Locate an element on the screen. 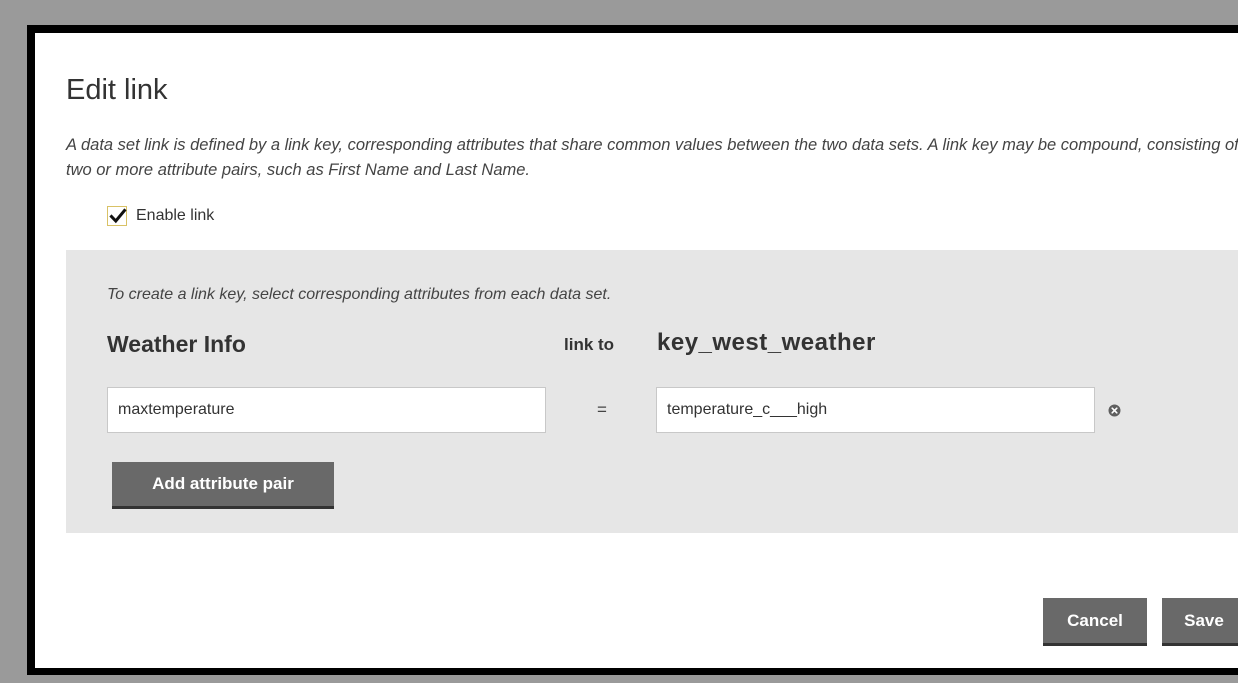 The width and height of the screenshot is (1238, 683). save-button: Save is located at coordinates (1200, 622).